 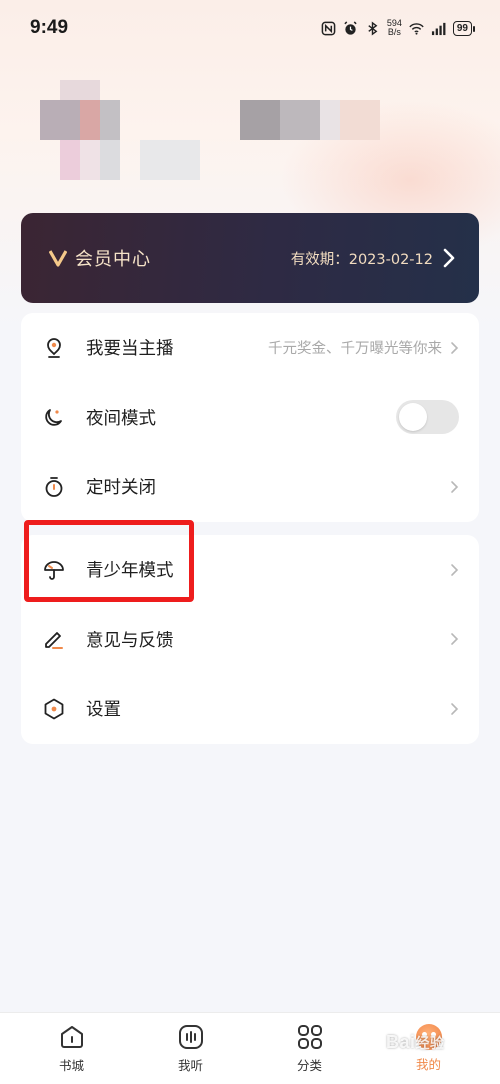 What do you see at coordinates (250, 570) in the screenshot?
I see `menu-item-teen-mode: 青少年模式` at bounding box center [250, 570].